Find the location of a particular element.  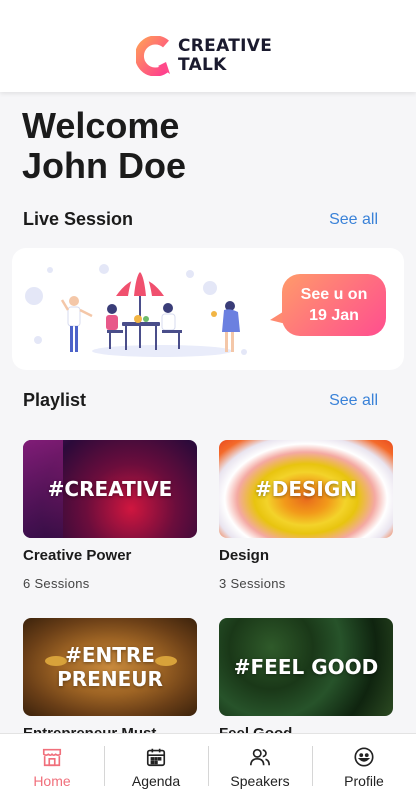

playlist-item-title: Design is located at coordinates (244, 555).